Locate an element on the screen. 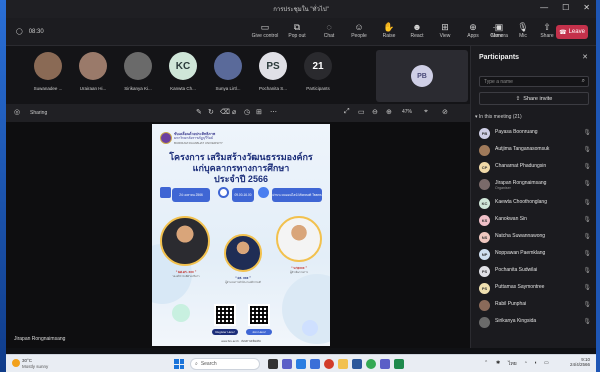 This screenshot has width=600, height=372. edge-icon is located at coordinates (315, 364).